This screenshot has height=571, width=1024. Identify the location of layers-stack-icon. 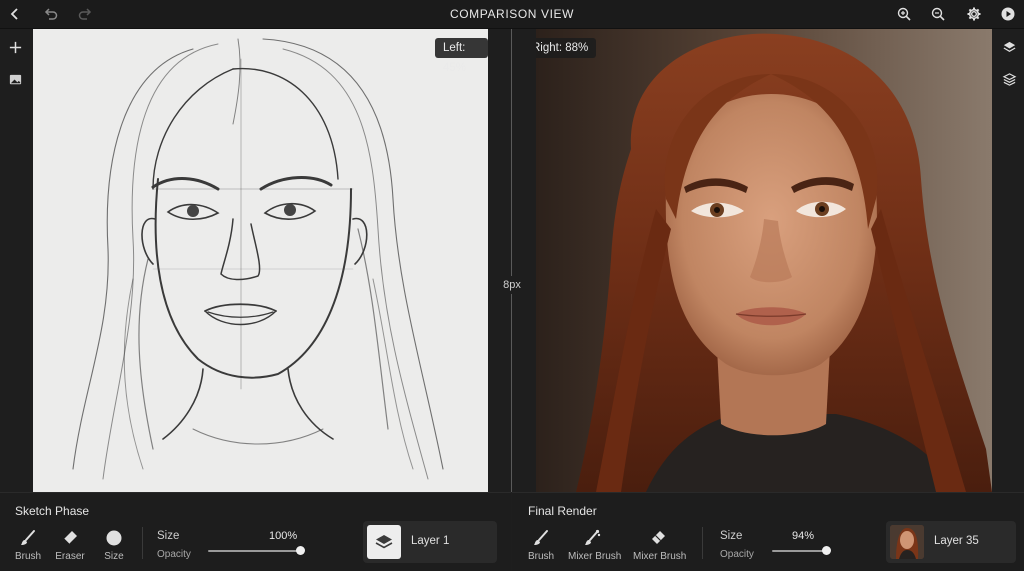
(1009, 79).